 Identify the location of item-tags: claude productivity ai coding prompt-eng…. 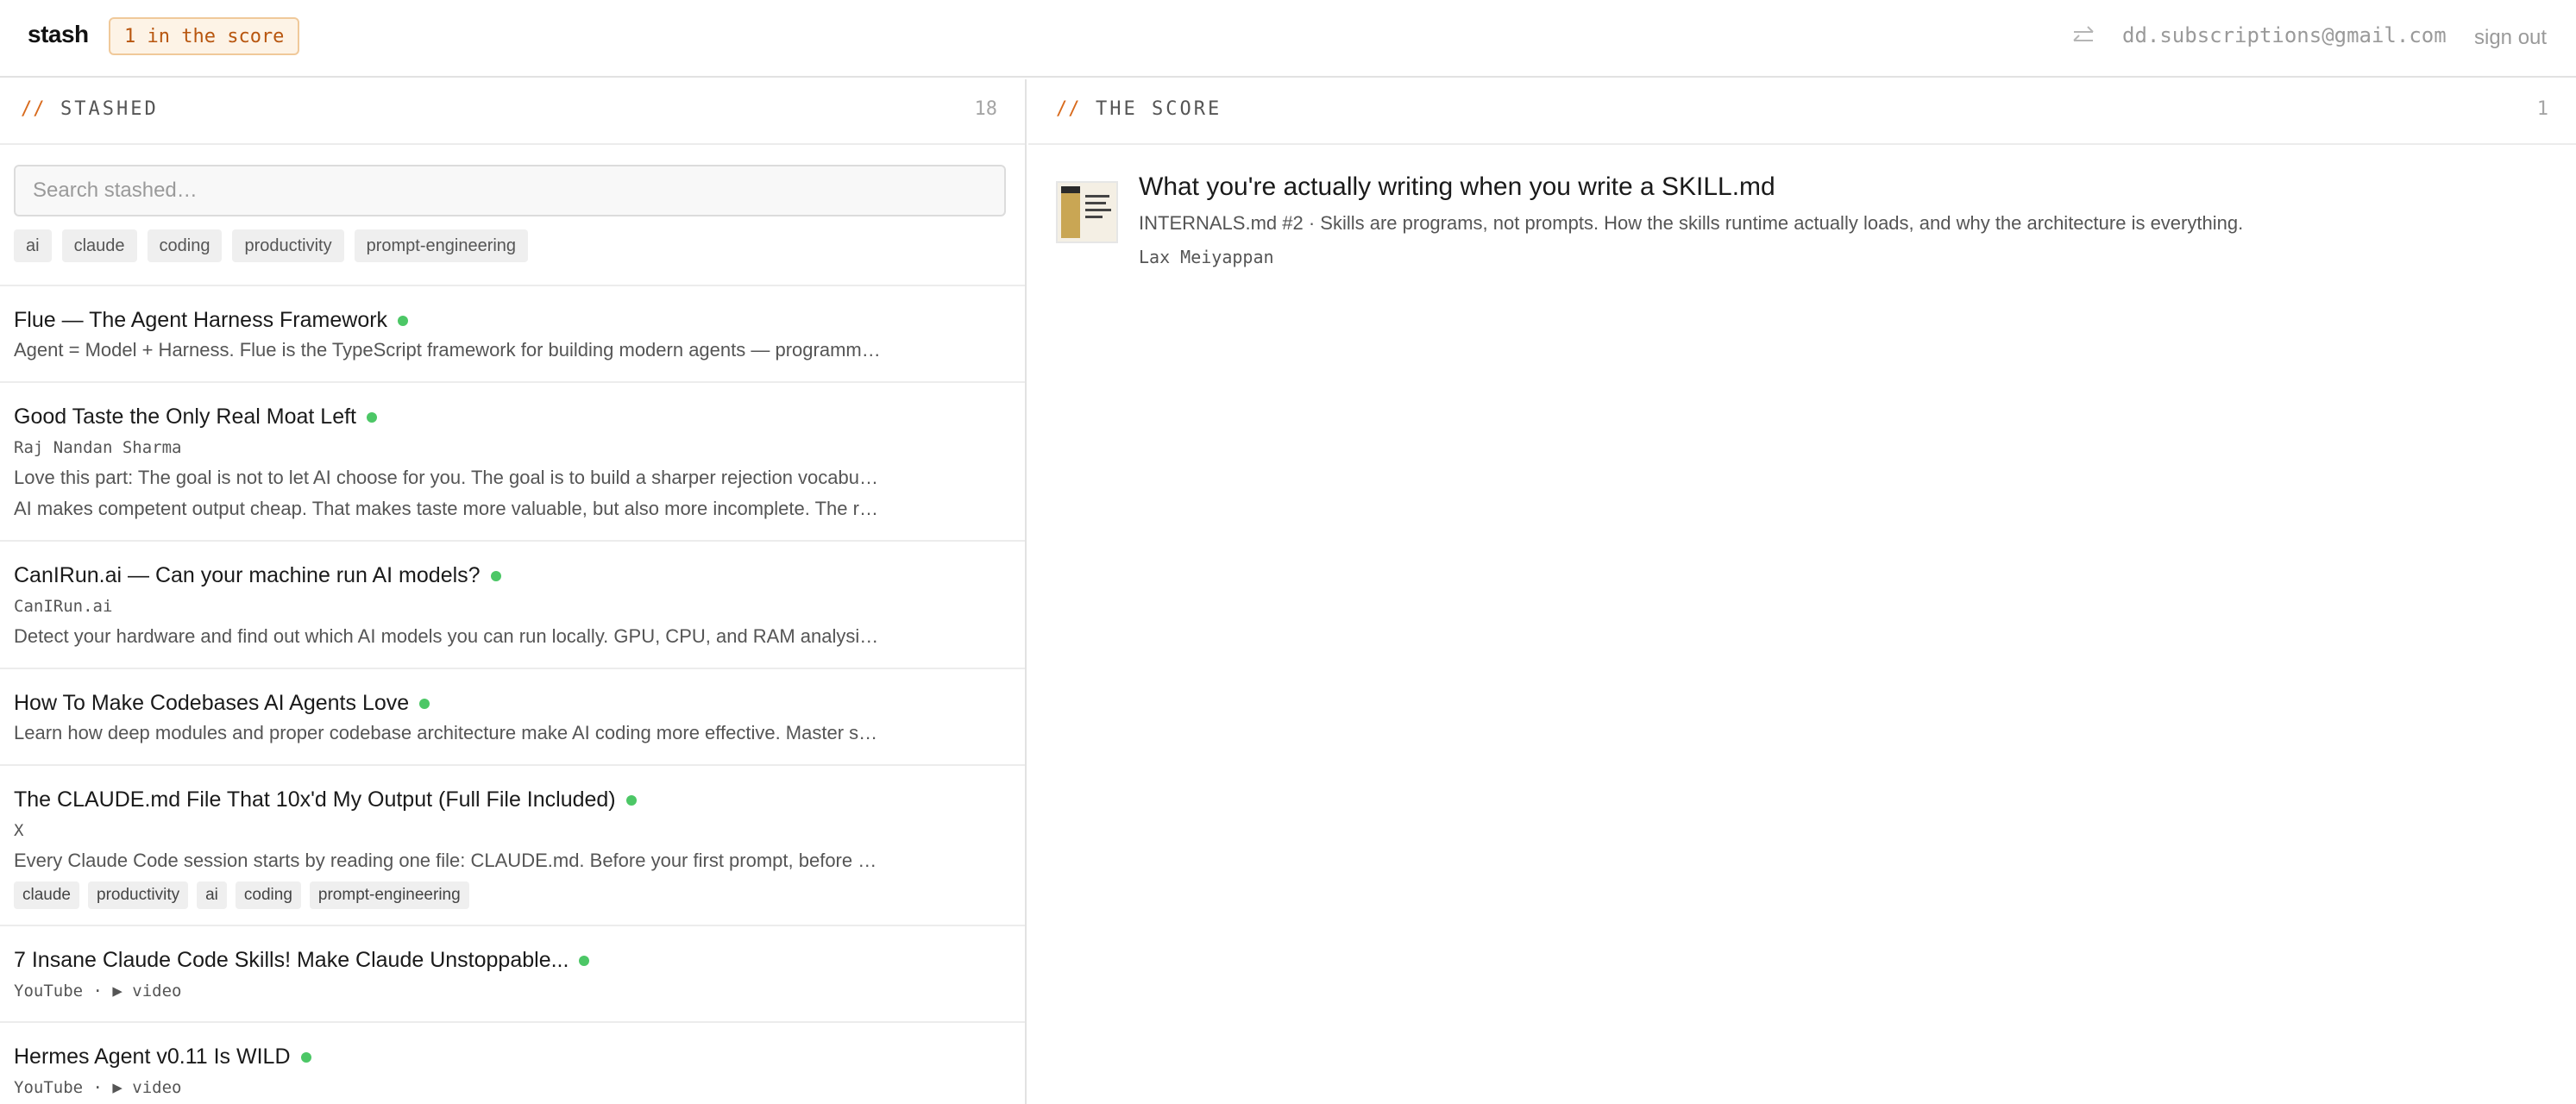
(513, 895).